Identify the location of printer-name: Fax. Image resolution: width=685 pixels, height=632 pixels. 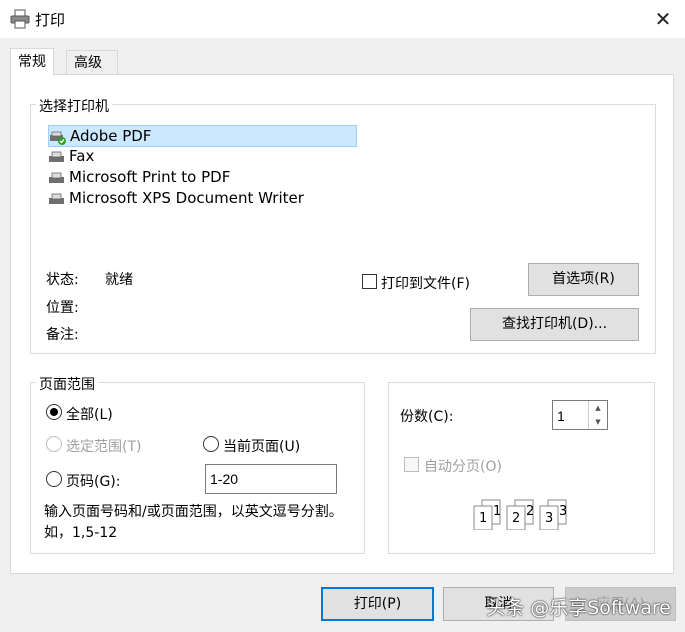
(82, 156).